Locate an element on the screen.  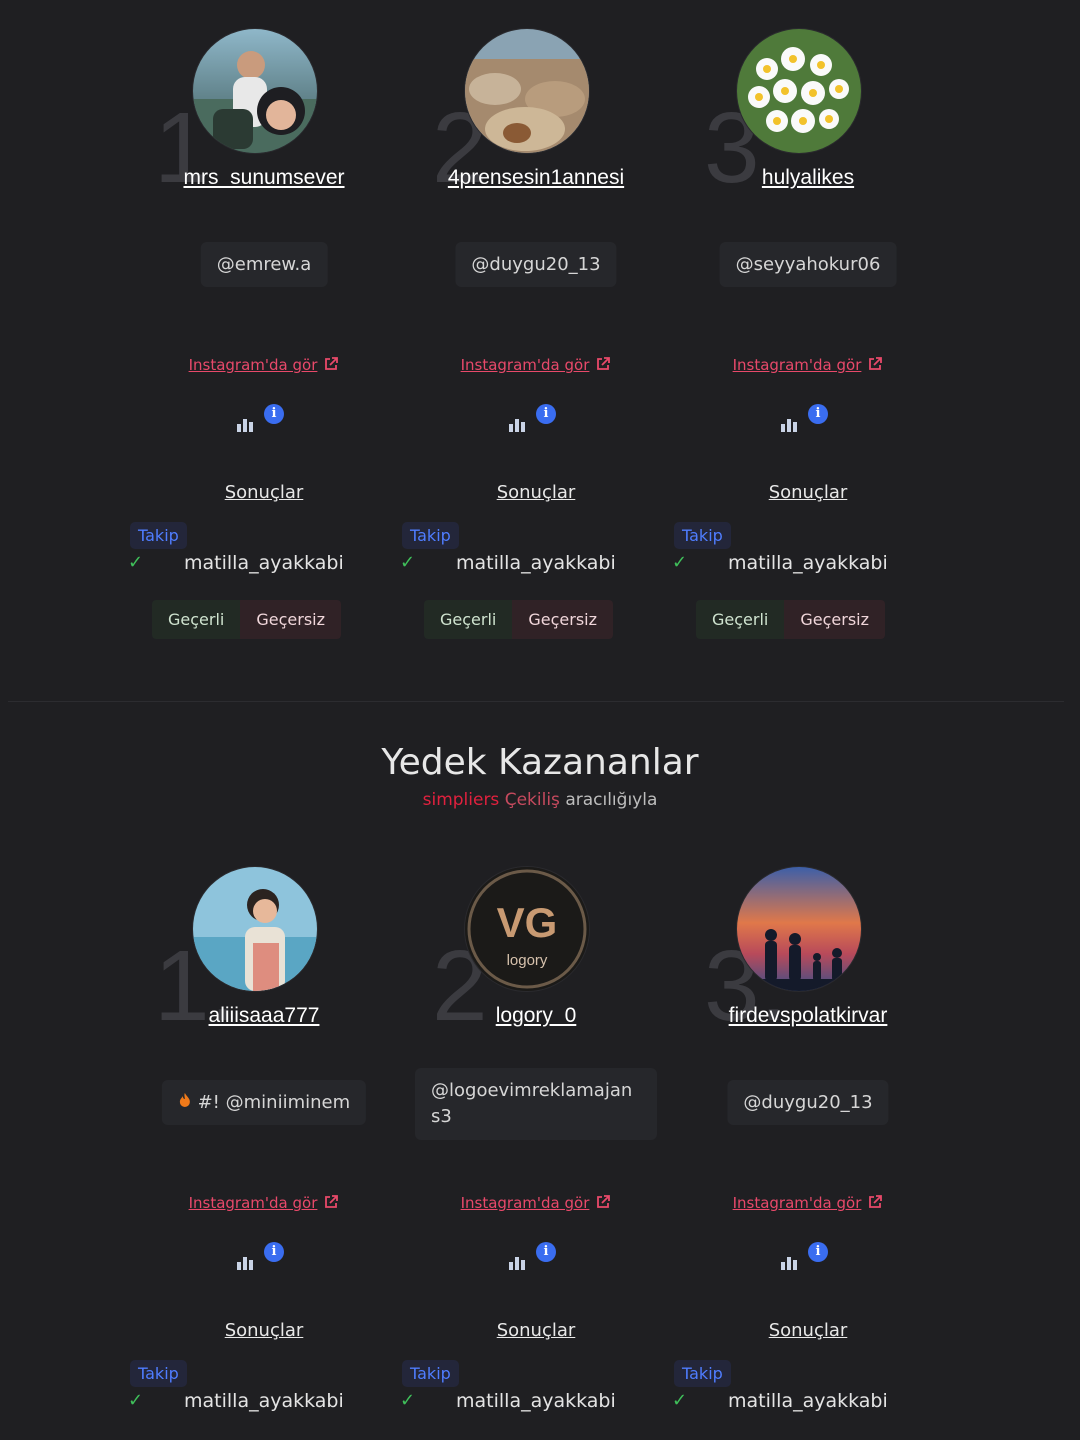
backup-username: aliiisaaa777 is located at coordinates (264, 1016).